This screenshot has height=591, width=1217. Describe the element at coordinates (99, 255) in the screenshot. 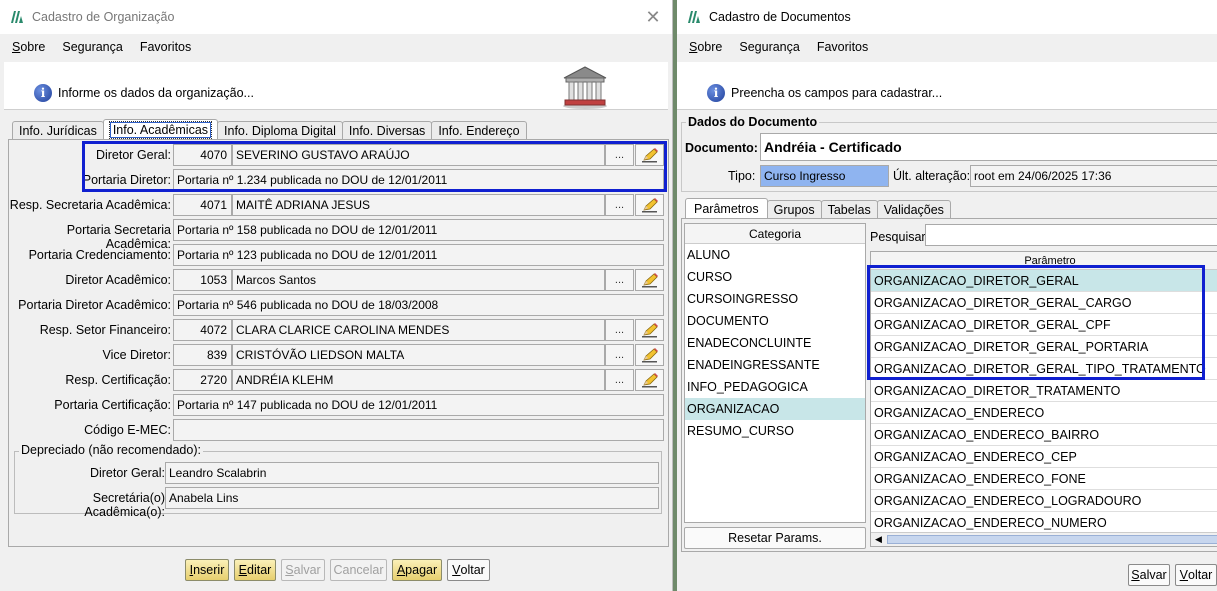

I see `field-label: Portaria Credenciamento:` at that location.